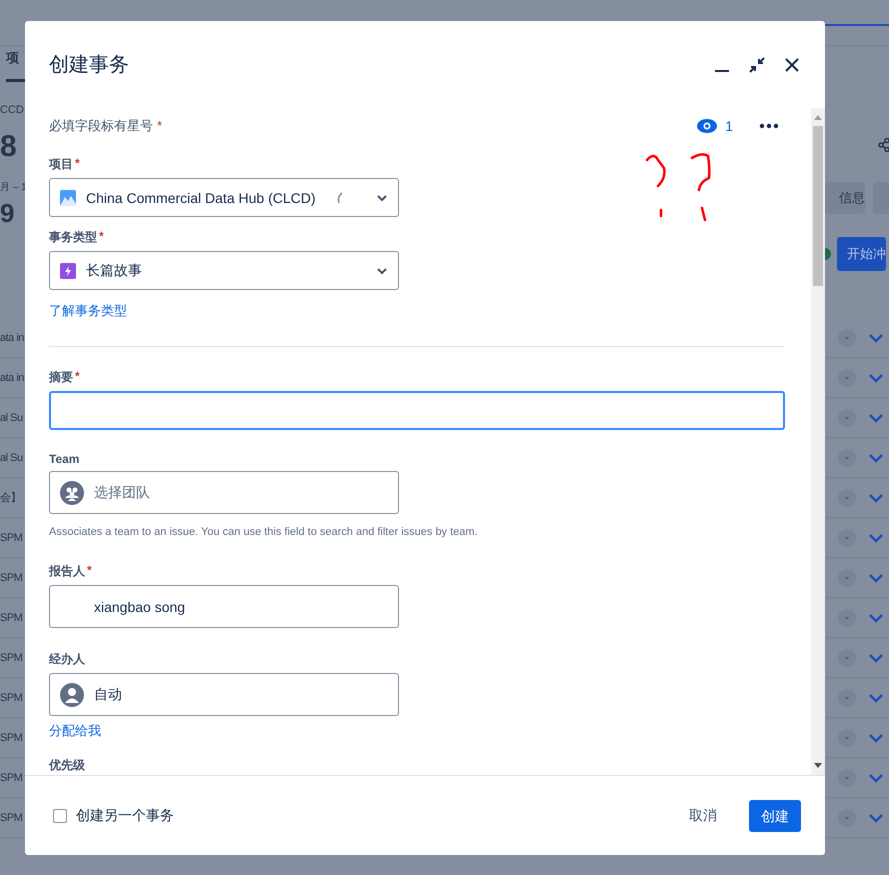 This screenshot has height=875, width=889. I want to click on scroll-up-icon, so click(818, 117).